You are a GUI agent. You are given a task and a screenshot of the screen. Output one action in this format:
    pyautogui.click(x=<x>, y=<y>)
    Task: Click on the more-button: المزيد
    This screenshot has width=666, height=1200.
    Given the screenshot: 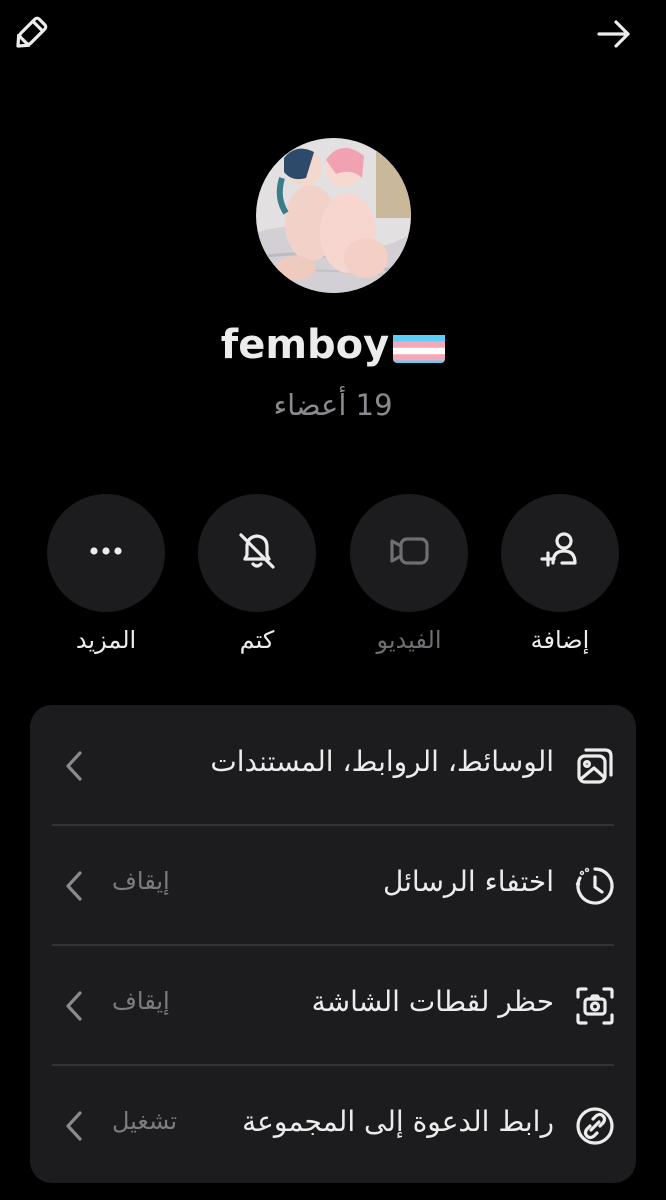 What is the action you would take?
    pyautogui.click(x=106, y=574)
    